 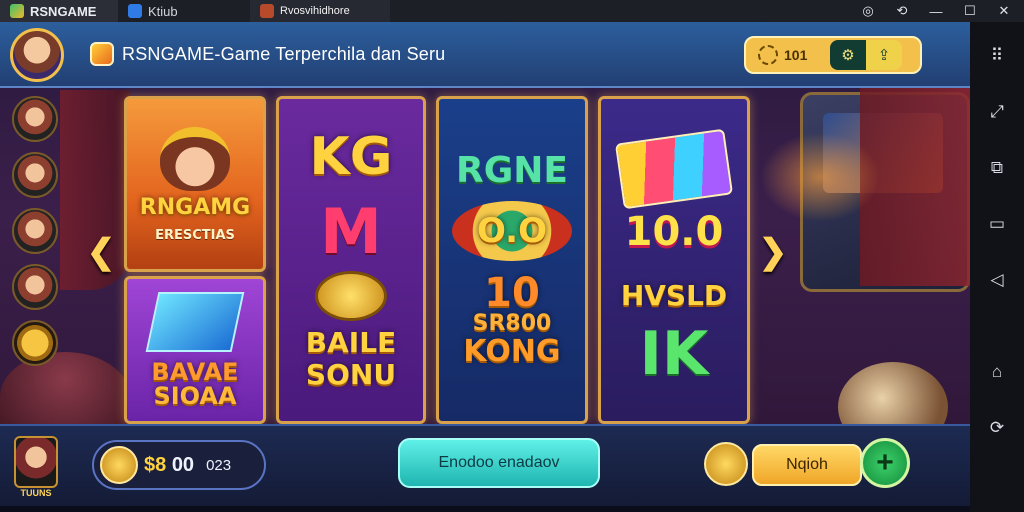 What do you see at coordinates (997, 372) in the screenshot?
I see `home-icon: ⌂` at bounding box center [997, 372].